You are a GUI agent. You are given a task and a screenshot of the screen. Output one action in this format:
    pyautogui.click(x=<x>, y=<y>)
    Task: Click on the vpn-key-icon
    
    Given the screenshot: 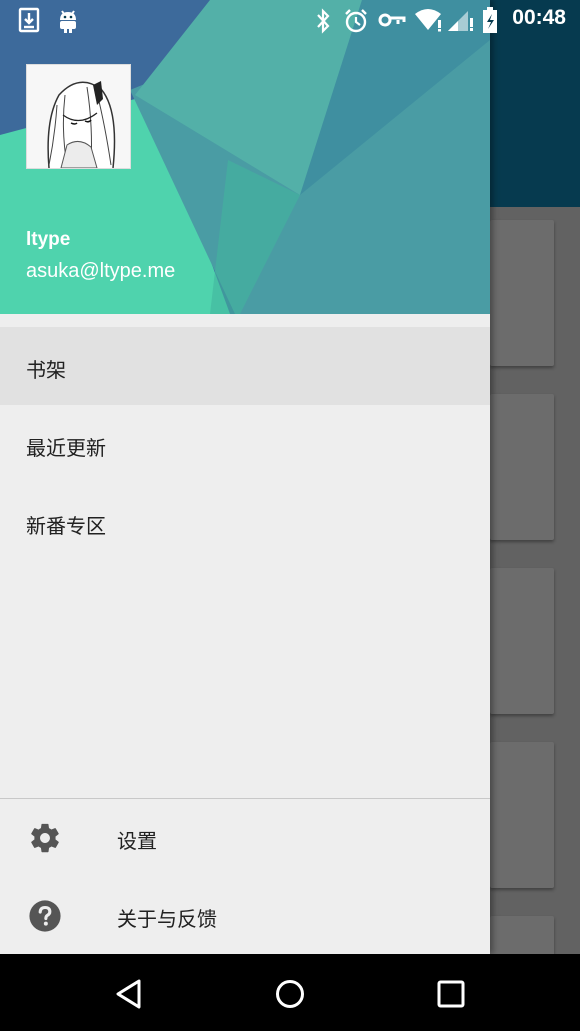 What is the action you would take?
    pyautogui.click(x=392, y=20)
    